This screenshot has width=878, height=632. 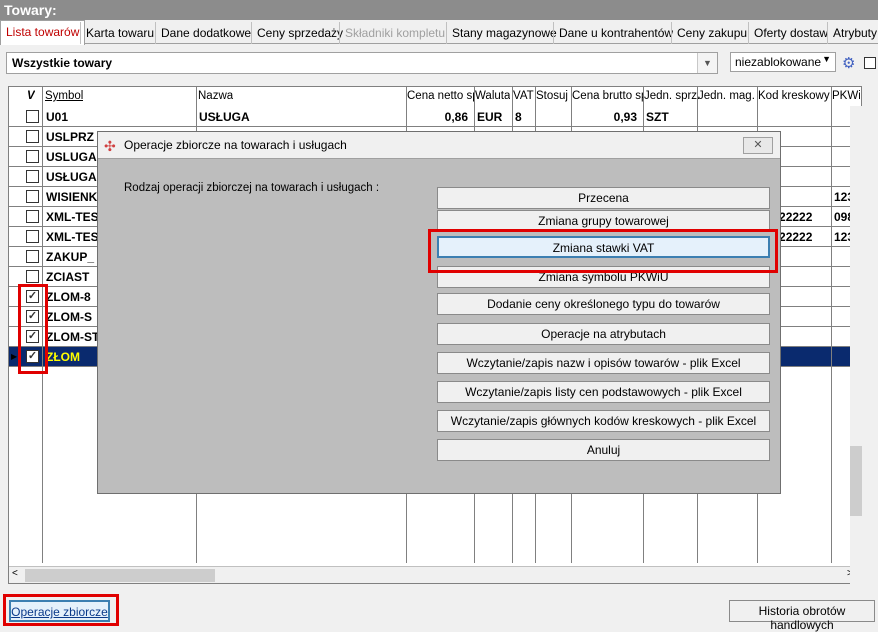 I want to click on column-header-kod: Kod kreskowy, so click(x=794, y=97).